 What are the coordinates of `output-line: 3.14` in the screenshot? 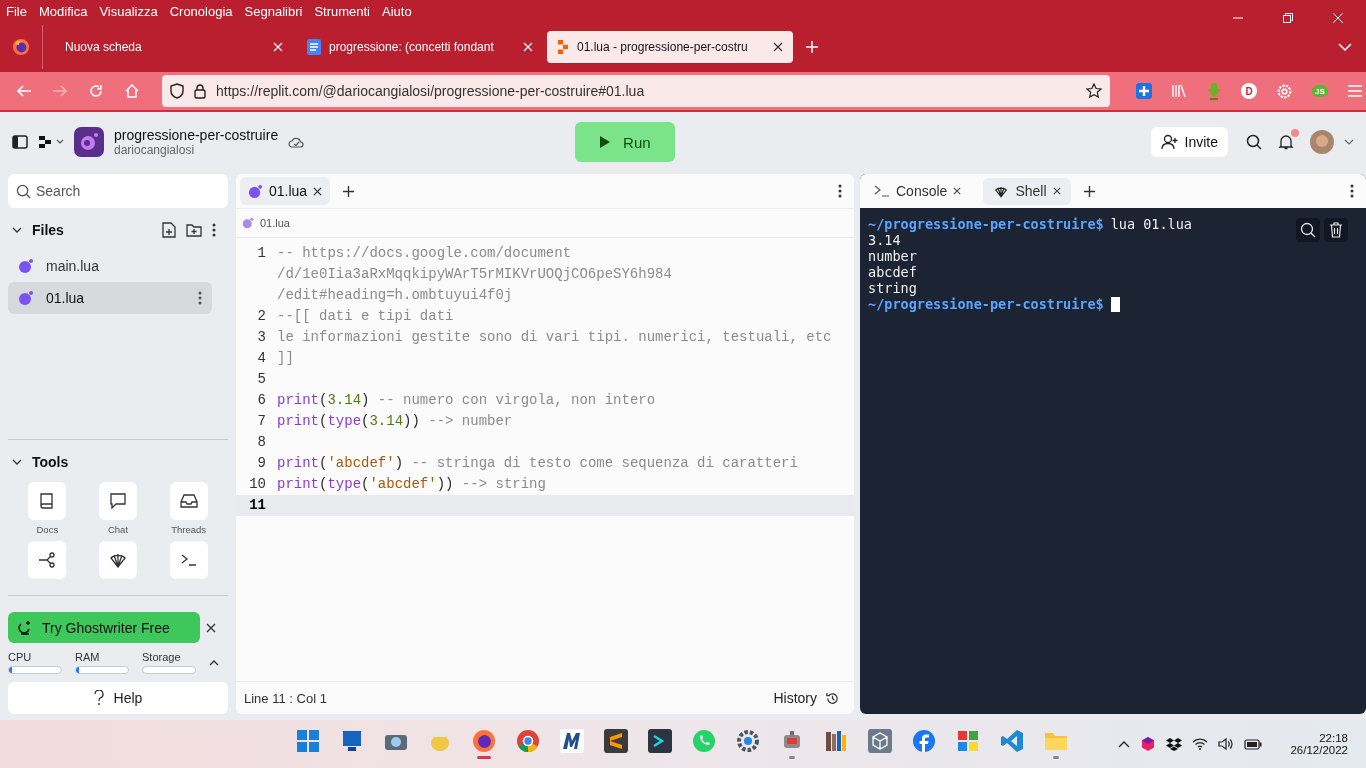 It's located at (884, 240).